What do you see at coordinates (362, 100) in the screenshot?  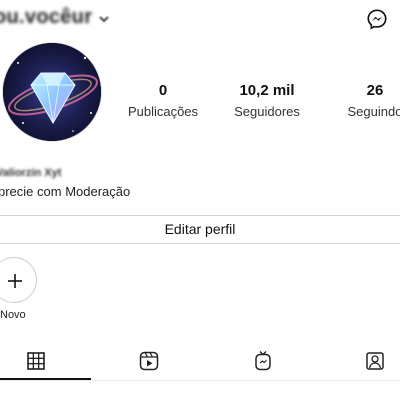 I see `stat-following: 26 Seguindo` at bounding box center [362, 100].